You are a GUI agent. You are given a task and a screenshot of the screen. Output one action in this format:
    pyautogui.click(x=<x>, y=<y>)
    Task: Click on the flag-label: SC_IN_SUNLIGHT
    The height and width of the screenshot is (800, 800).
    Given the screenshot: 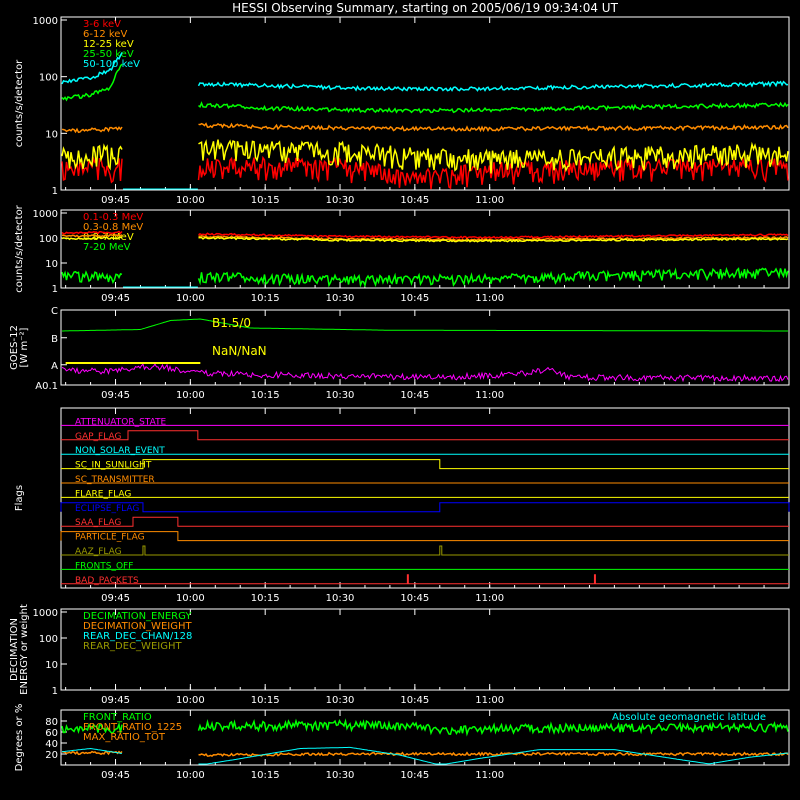 What is the action you would take?
    pyautogui.click(x=113, y=466)
    